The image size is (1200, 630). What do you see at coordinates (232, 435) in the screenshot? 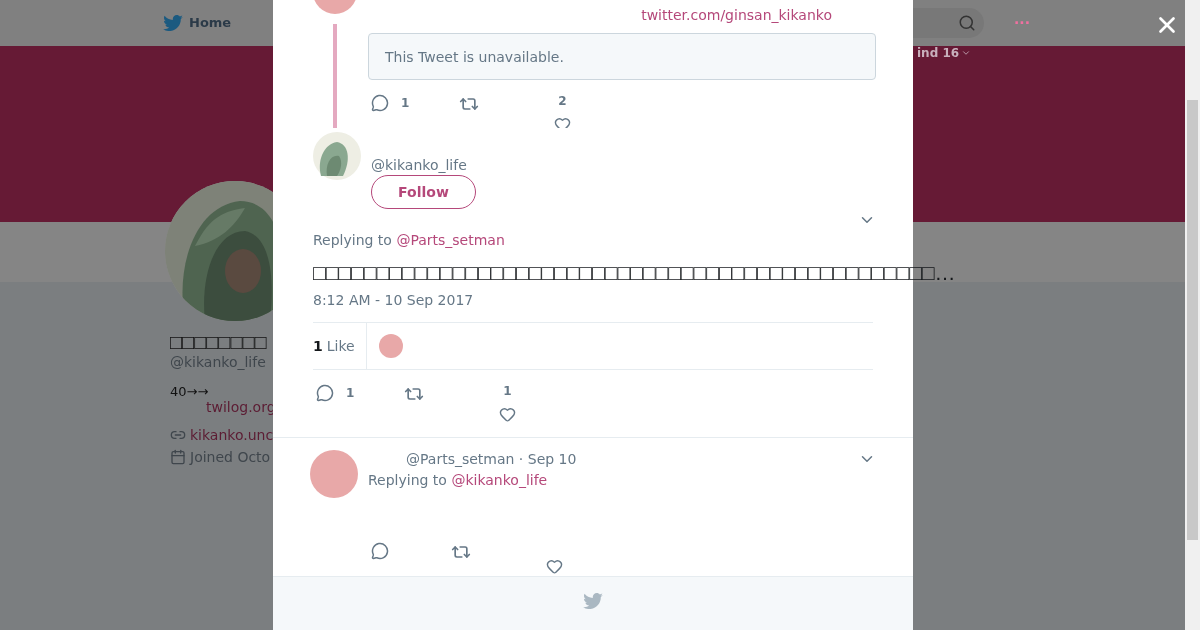
I see `website-link: kikanko.unc` at bounding box center [232, 435].